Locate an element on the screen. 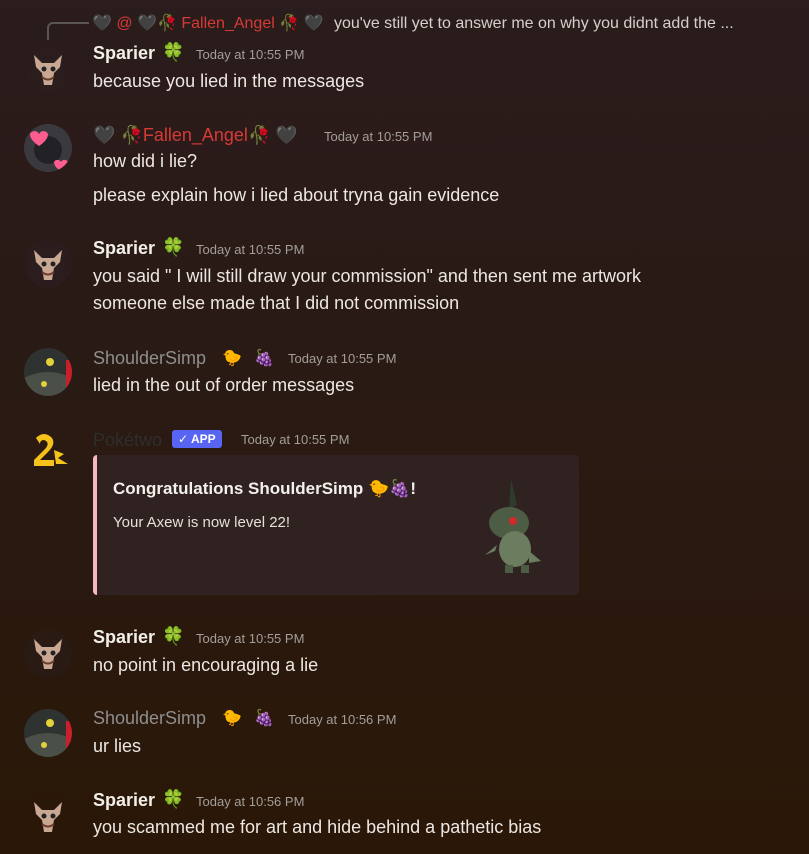 Image resolution: width=809 pixels, height=854 pixels. username-fallen-angel: 🖤 🥀Fallen_Angel🥀 🖤 is located at coordinates (195, 135).